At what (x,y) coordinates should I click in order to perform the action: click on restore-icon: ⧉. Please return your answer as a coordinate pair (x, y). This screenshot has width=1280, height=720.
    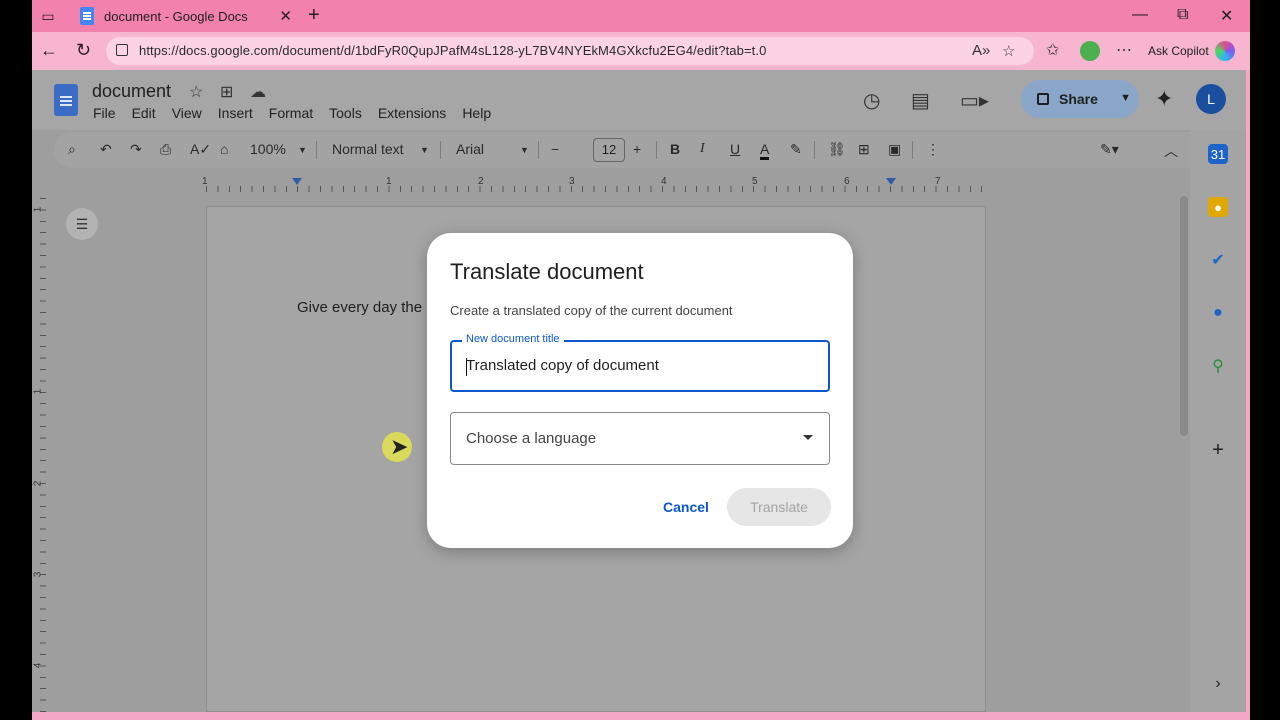
    Looking at the image, I should click on (1182, 15).